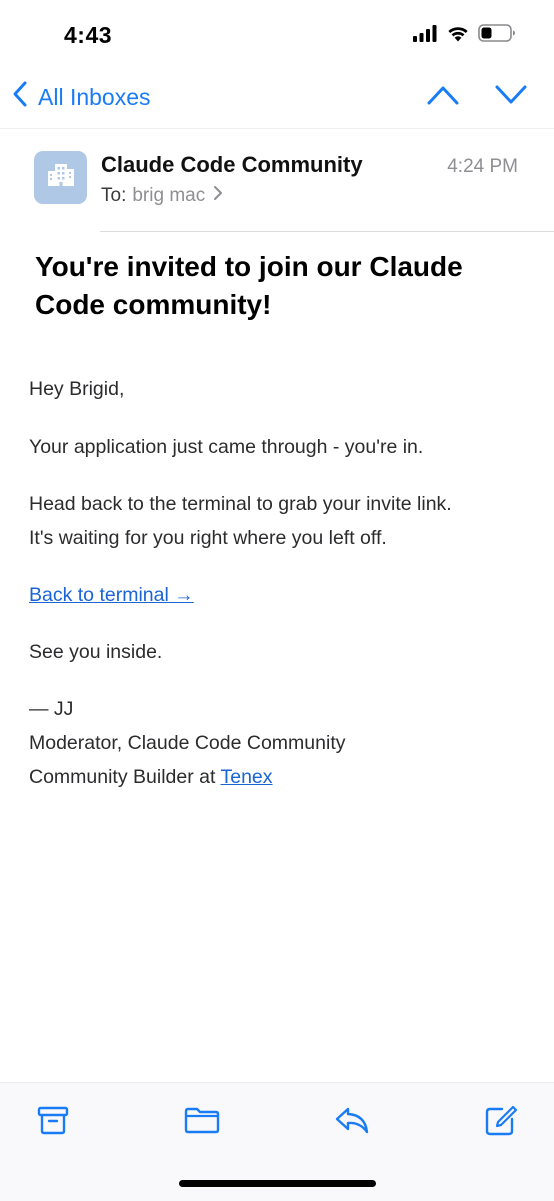 The height and width of the screenshot is (1201, 554). I want to click on recipient-line: To: brig mac, so click(162, 196).